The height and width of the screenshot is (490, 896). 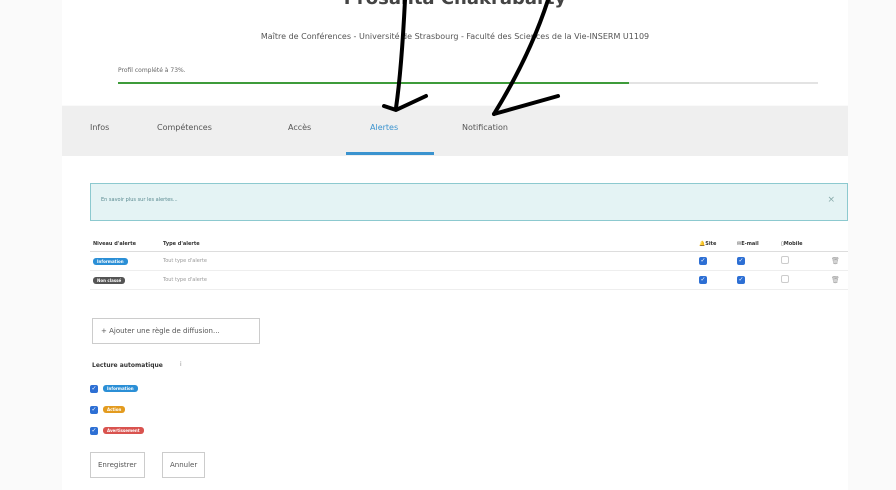 What do you see at coordinates (400, 55) in the screenshot?
I see `arrow-to-alertes` at bounding box center [400, 55].